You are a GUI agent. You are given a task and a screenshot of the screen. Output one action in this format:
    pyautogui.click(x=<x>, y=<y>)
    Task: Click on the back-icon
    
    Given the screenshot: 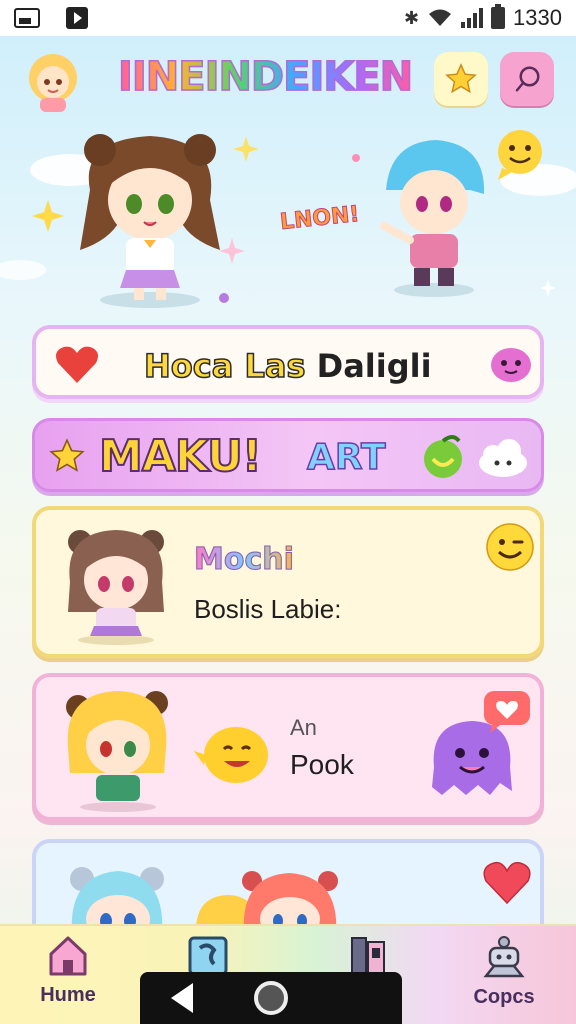 What is the action you would take?
    pyautogui.click(x=181, y=998)
    